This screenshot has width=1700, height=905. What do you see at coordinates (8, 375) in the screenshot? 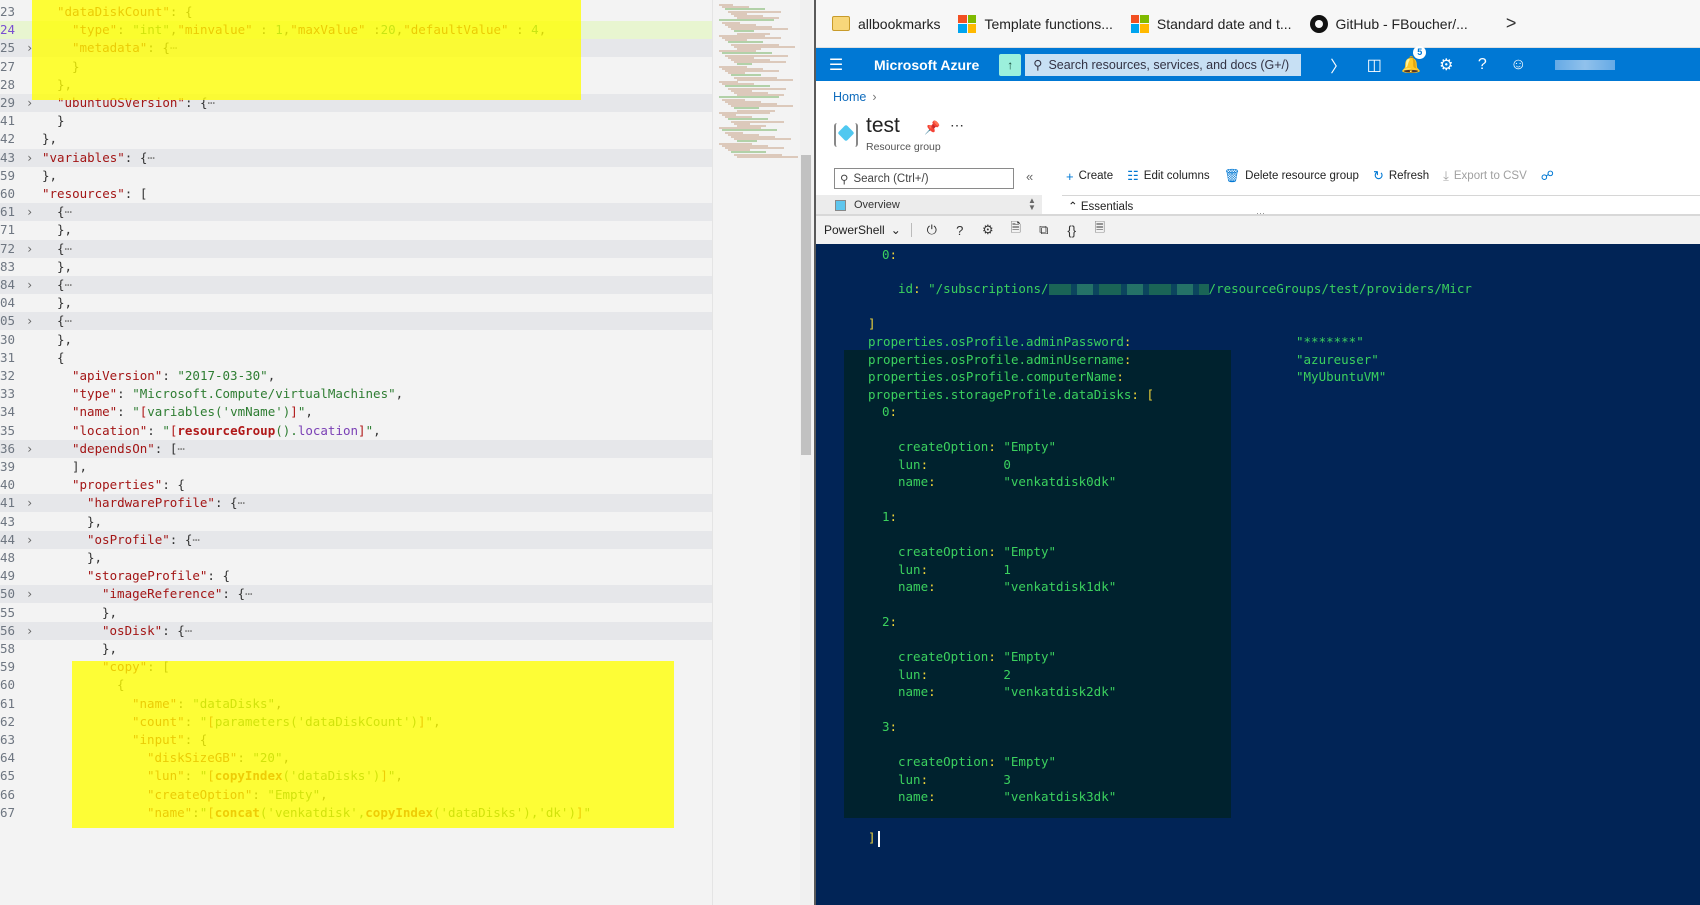
I see `line-number: 32` at bounding box center [8, 375].